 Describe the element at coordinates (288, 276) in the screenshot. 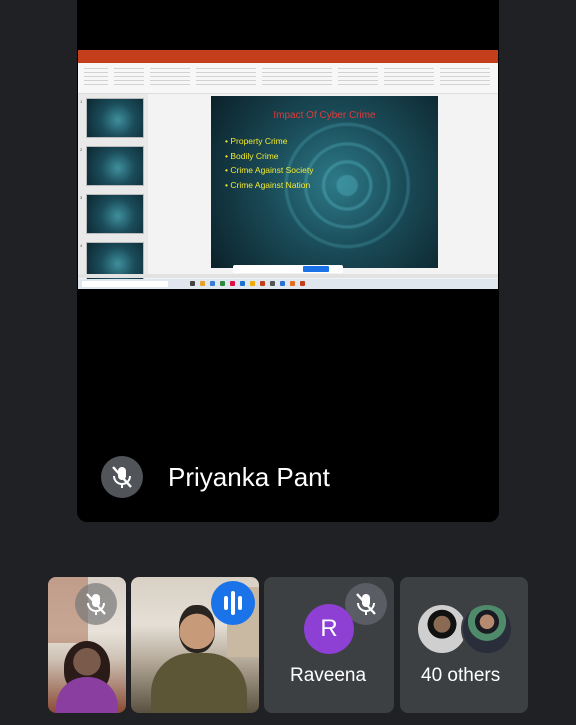

I see `notes-pane` at that location.